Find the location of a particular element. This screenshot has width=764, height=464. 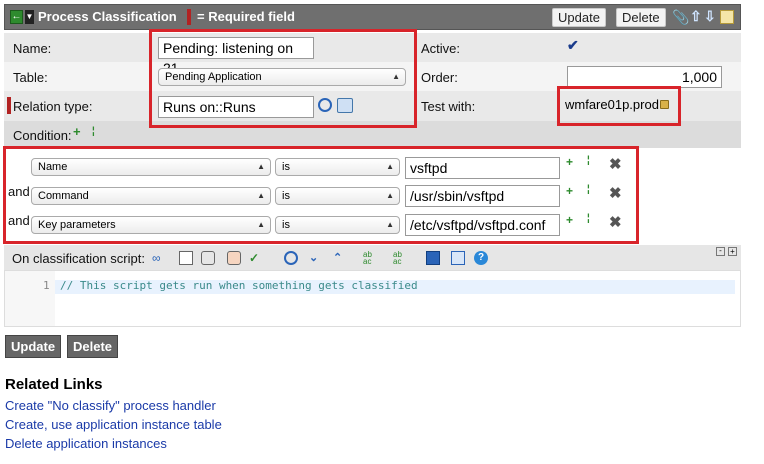

context-menu-icon: ▼ is located at coordinates (29, 17).